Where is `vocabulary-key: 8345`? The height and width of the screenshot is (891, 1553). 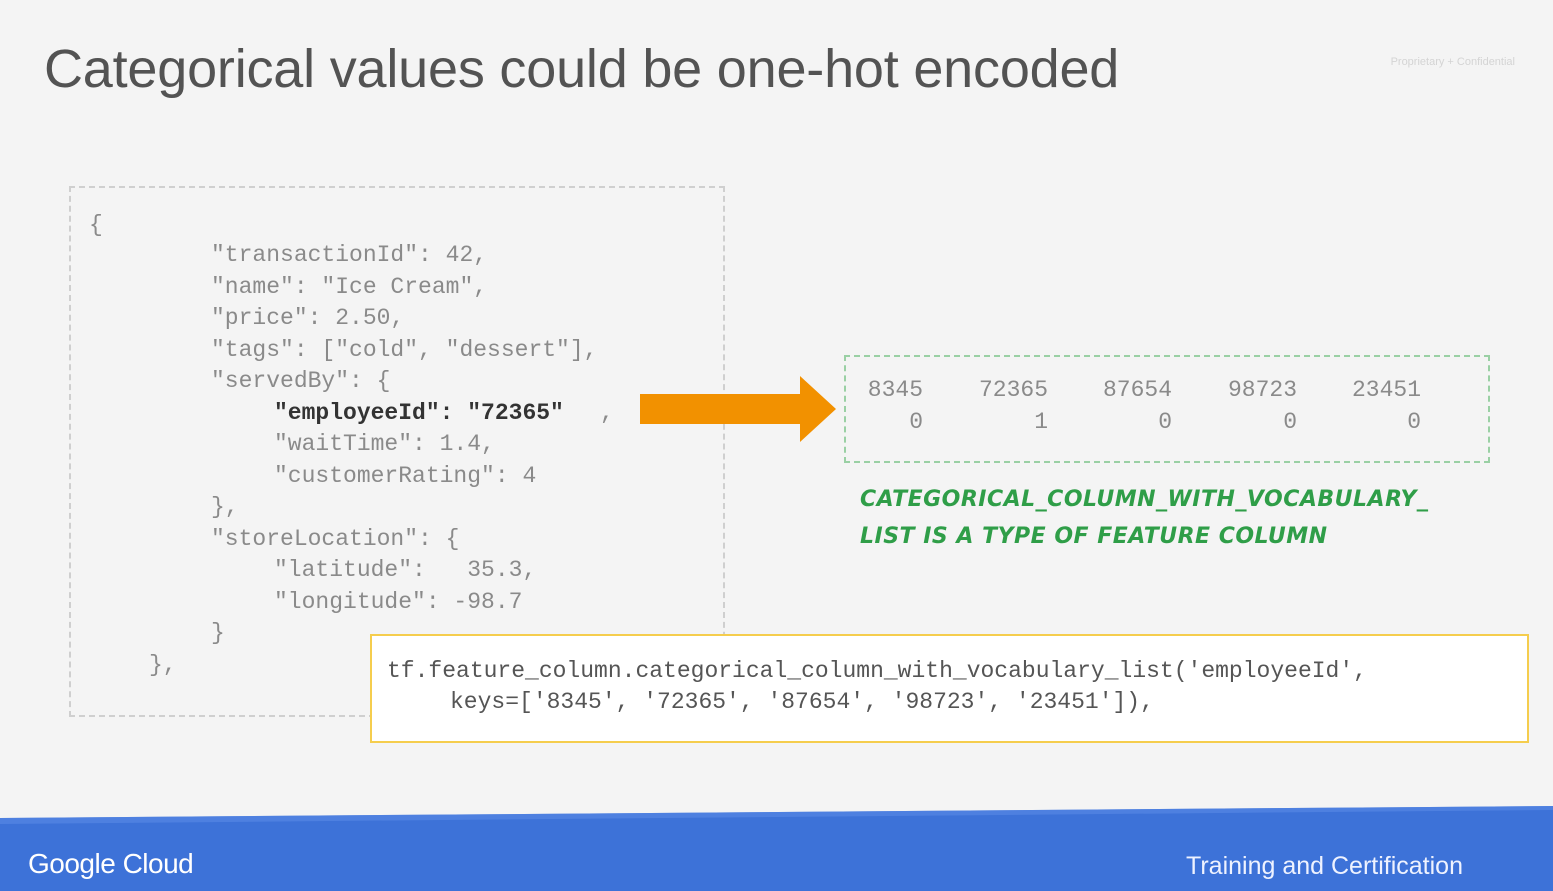 vocabulary-key: 8345 is located at coordinates (895, 390).